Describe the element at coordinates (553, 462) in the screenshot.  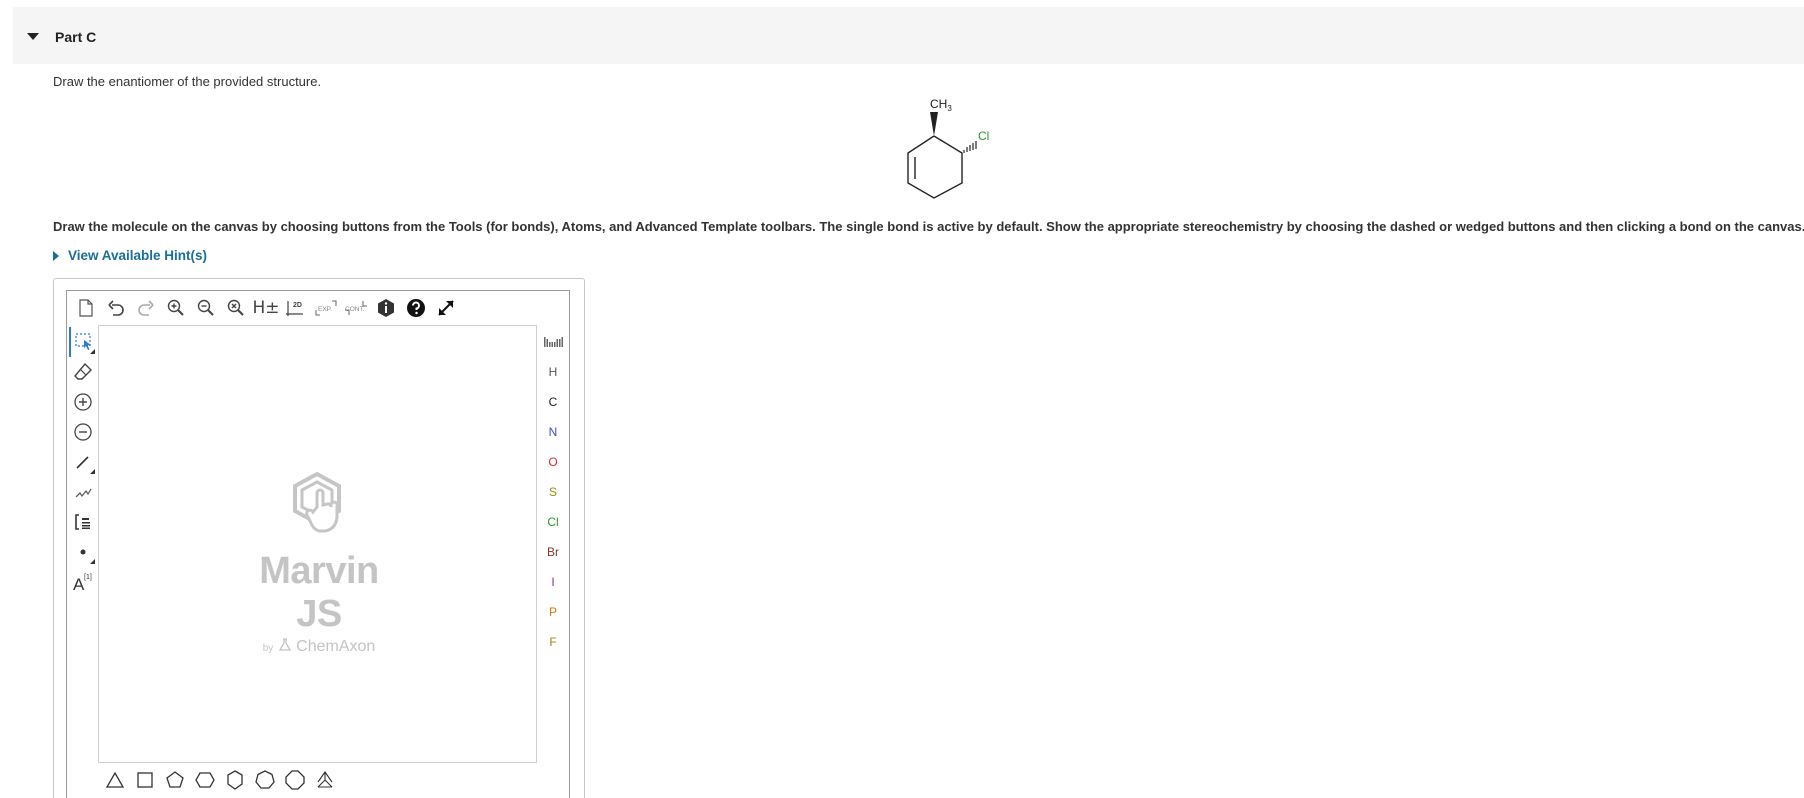
I see `atom-o-button: O` at that location.